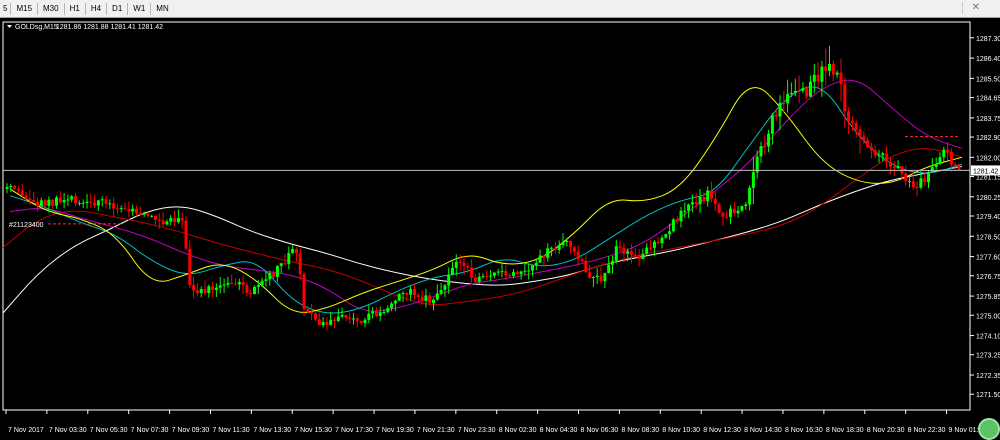 This screenshot has height=440, width=1000. I want to click on ohlc-values: 1281.86 1281.88 1281.41 1281.42, so click(109, 27).